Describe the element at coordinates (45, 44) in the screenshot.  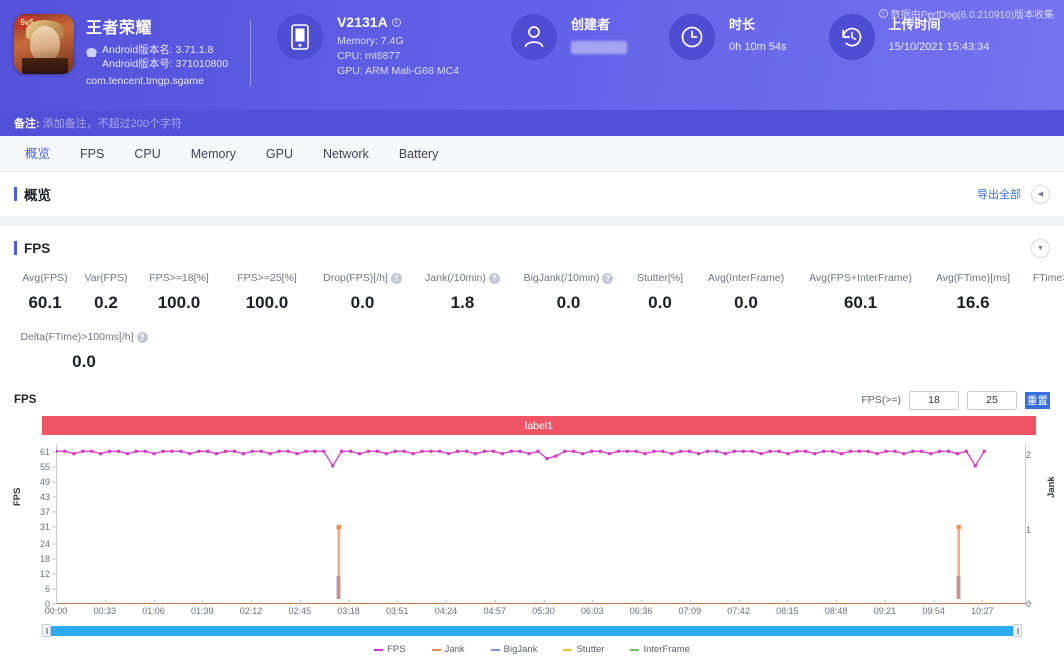
I see `app-icon-art-face` at that location.